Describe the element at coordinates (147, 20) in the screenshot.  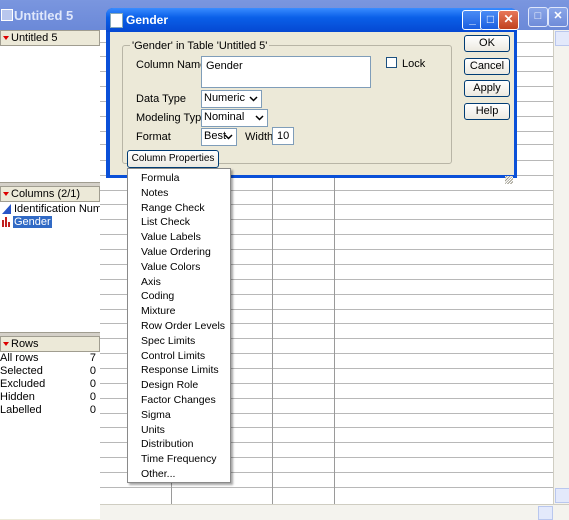
I see `dialog-title: Gender` at that location.